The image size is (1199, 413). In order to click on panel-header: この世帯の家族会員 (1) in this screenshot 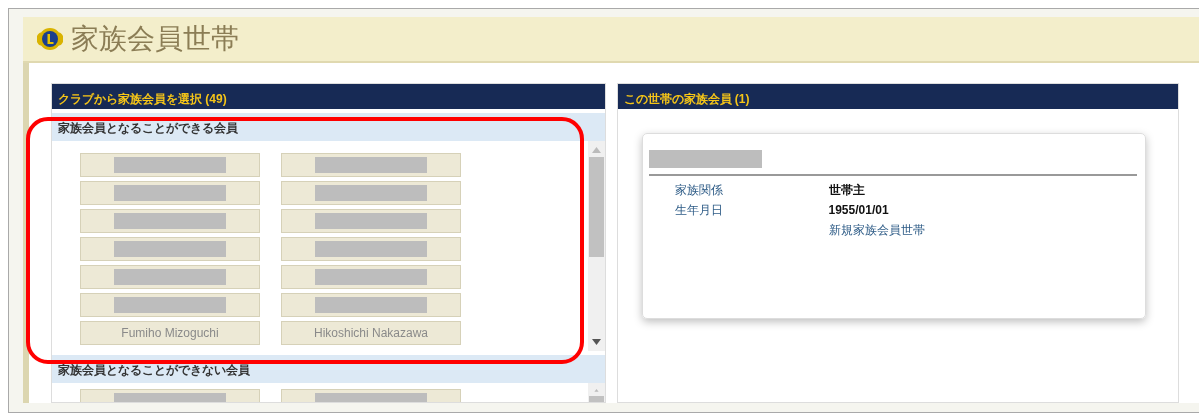, I will do `click(897, 96)`.